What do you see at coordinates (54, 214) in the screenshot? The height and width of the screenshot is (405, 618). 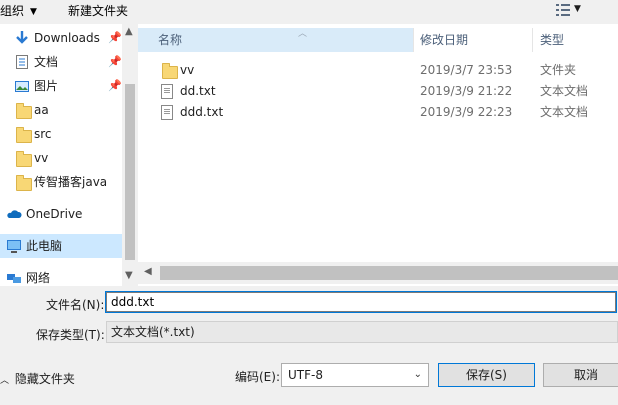 I see `nav-label: OneDrive` at bounding box center [54, 214].